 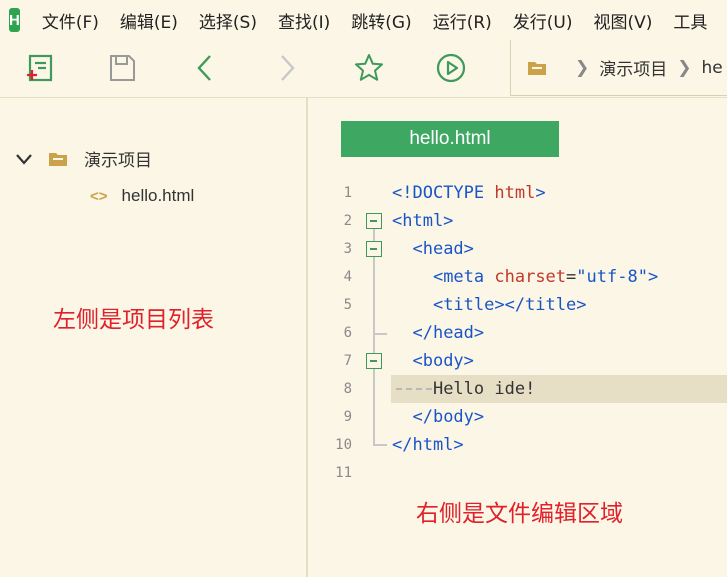 I want to click on tree-project-row: 演示项目, so click(x=83, y=158).